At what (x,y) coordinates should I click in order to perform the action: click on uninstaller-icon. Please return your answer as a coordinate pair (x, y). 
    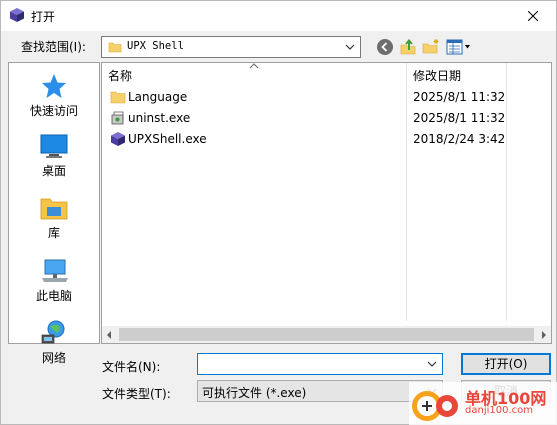
    Looking at the image, I should click on (117, 118).